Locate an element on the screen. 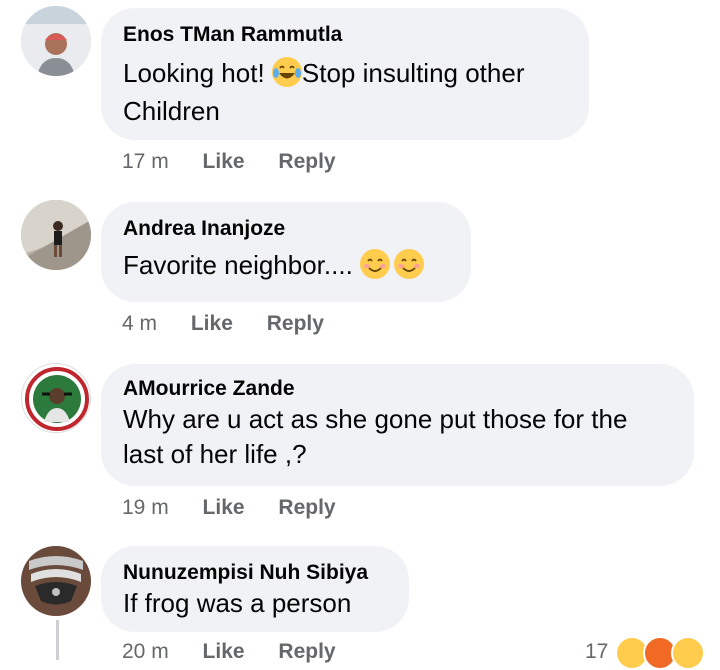  comment-text-part: Stop insulting other is located at coordinates (413, 73).